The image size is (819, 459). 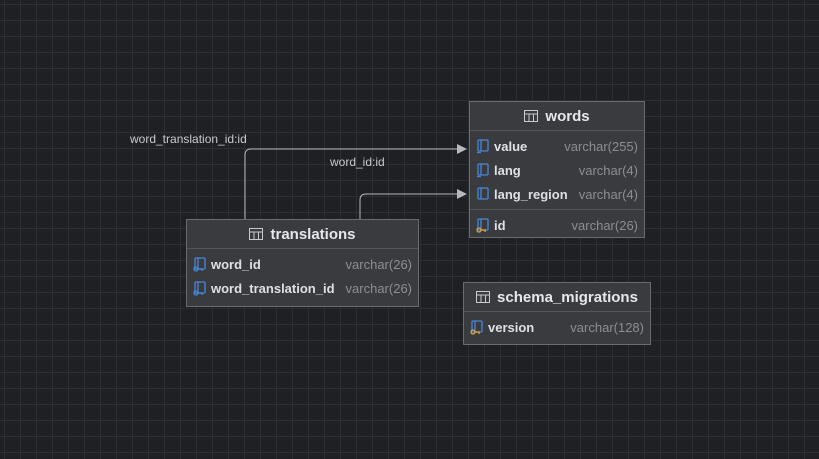 I want to click on table-header: words, so click(x=557, y=116).